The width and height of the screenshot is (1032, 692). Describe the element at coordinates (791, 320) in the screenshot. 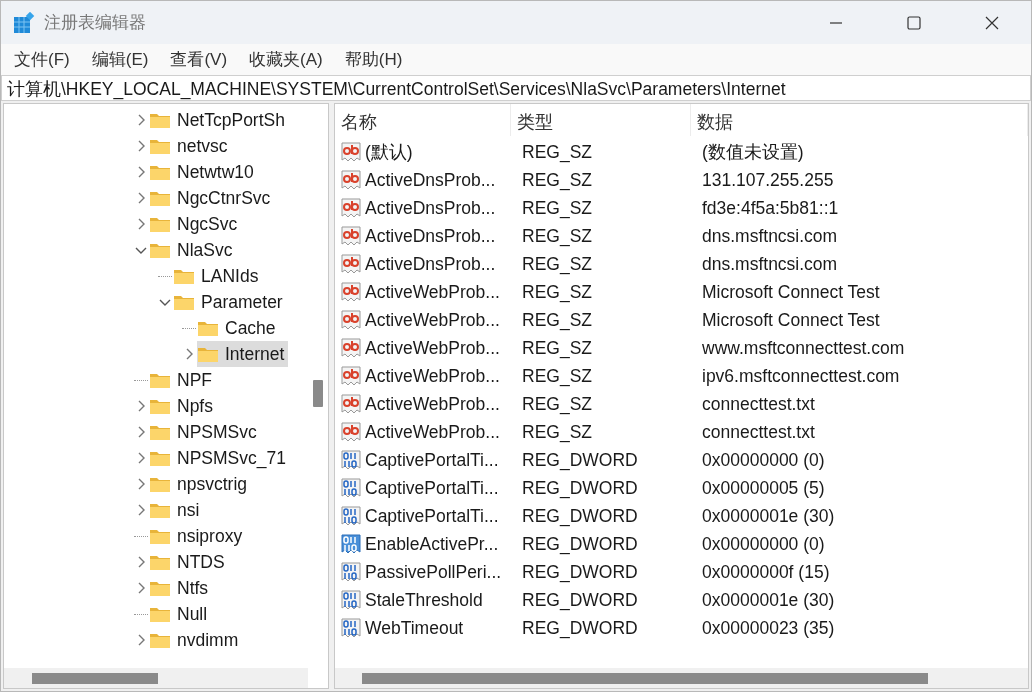

I see `value-data: Microsoft Connect Test` at that location.